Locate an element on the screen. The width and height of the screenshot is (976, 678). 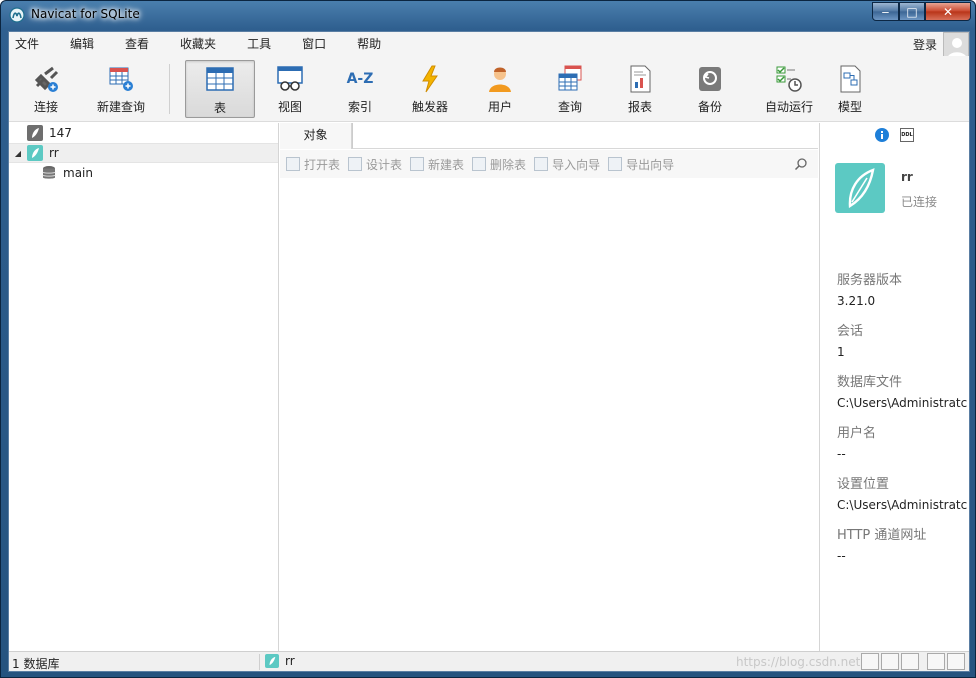
tree-item-label: main is located at coordinates (78, 173).